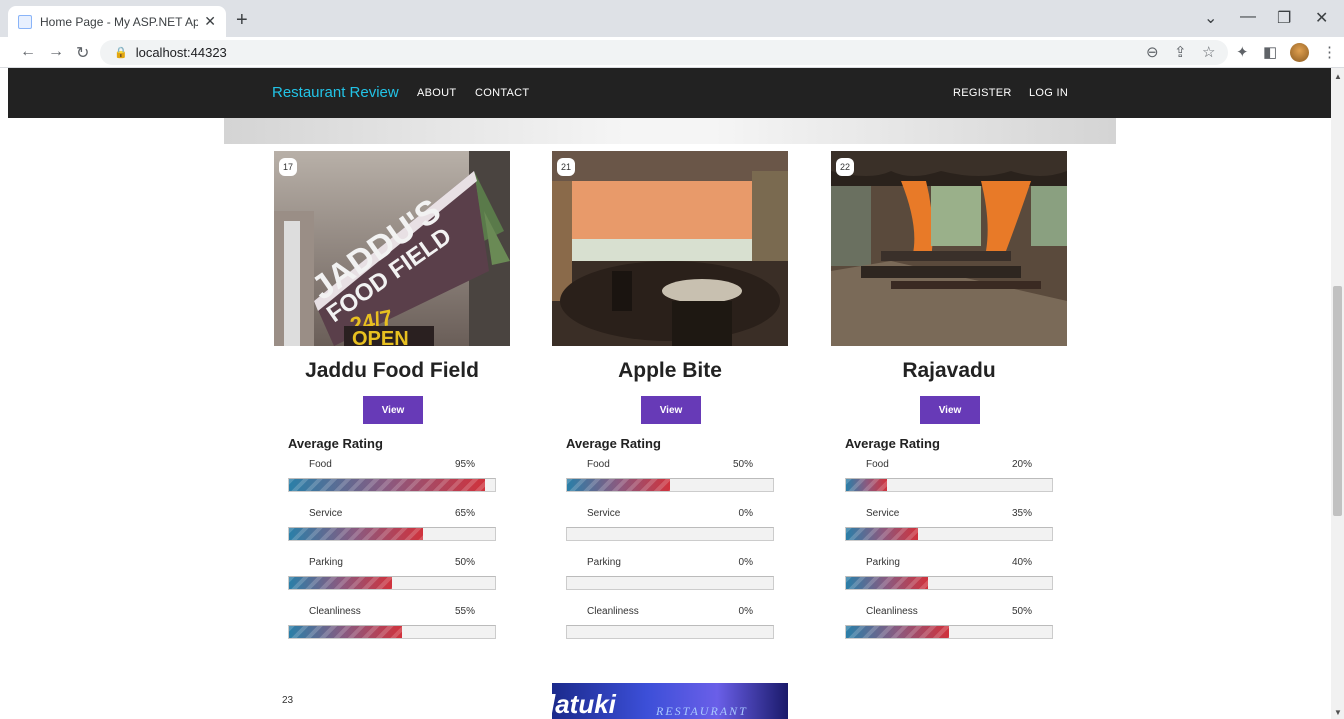 The height and width of the screenshot is (719, 1344). I want to click on photo-sign-text: latuki, so click(584, 704).